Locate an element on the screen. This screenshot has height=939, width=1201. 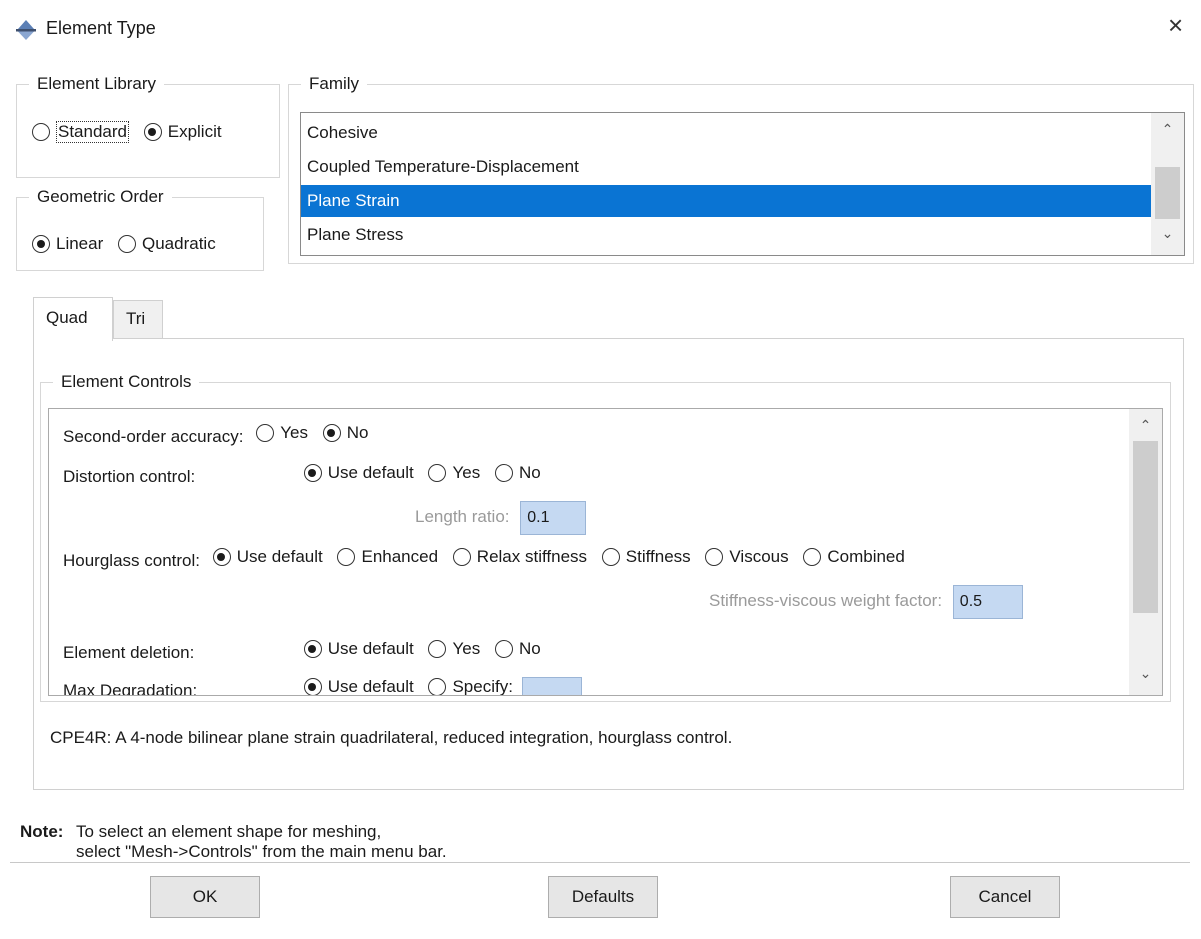
radio-hourglass-stiffness-label: Stiffness is located at coordinates (658, 556).